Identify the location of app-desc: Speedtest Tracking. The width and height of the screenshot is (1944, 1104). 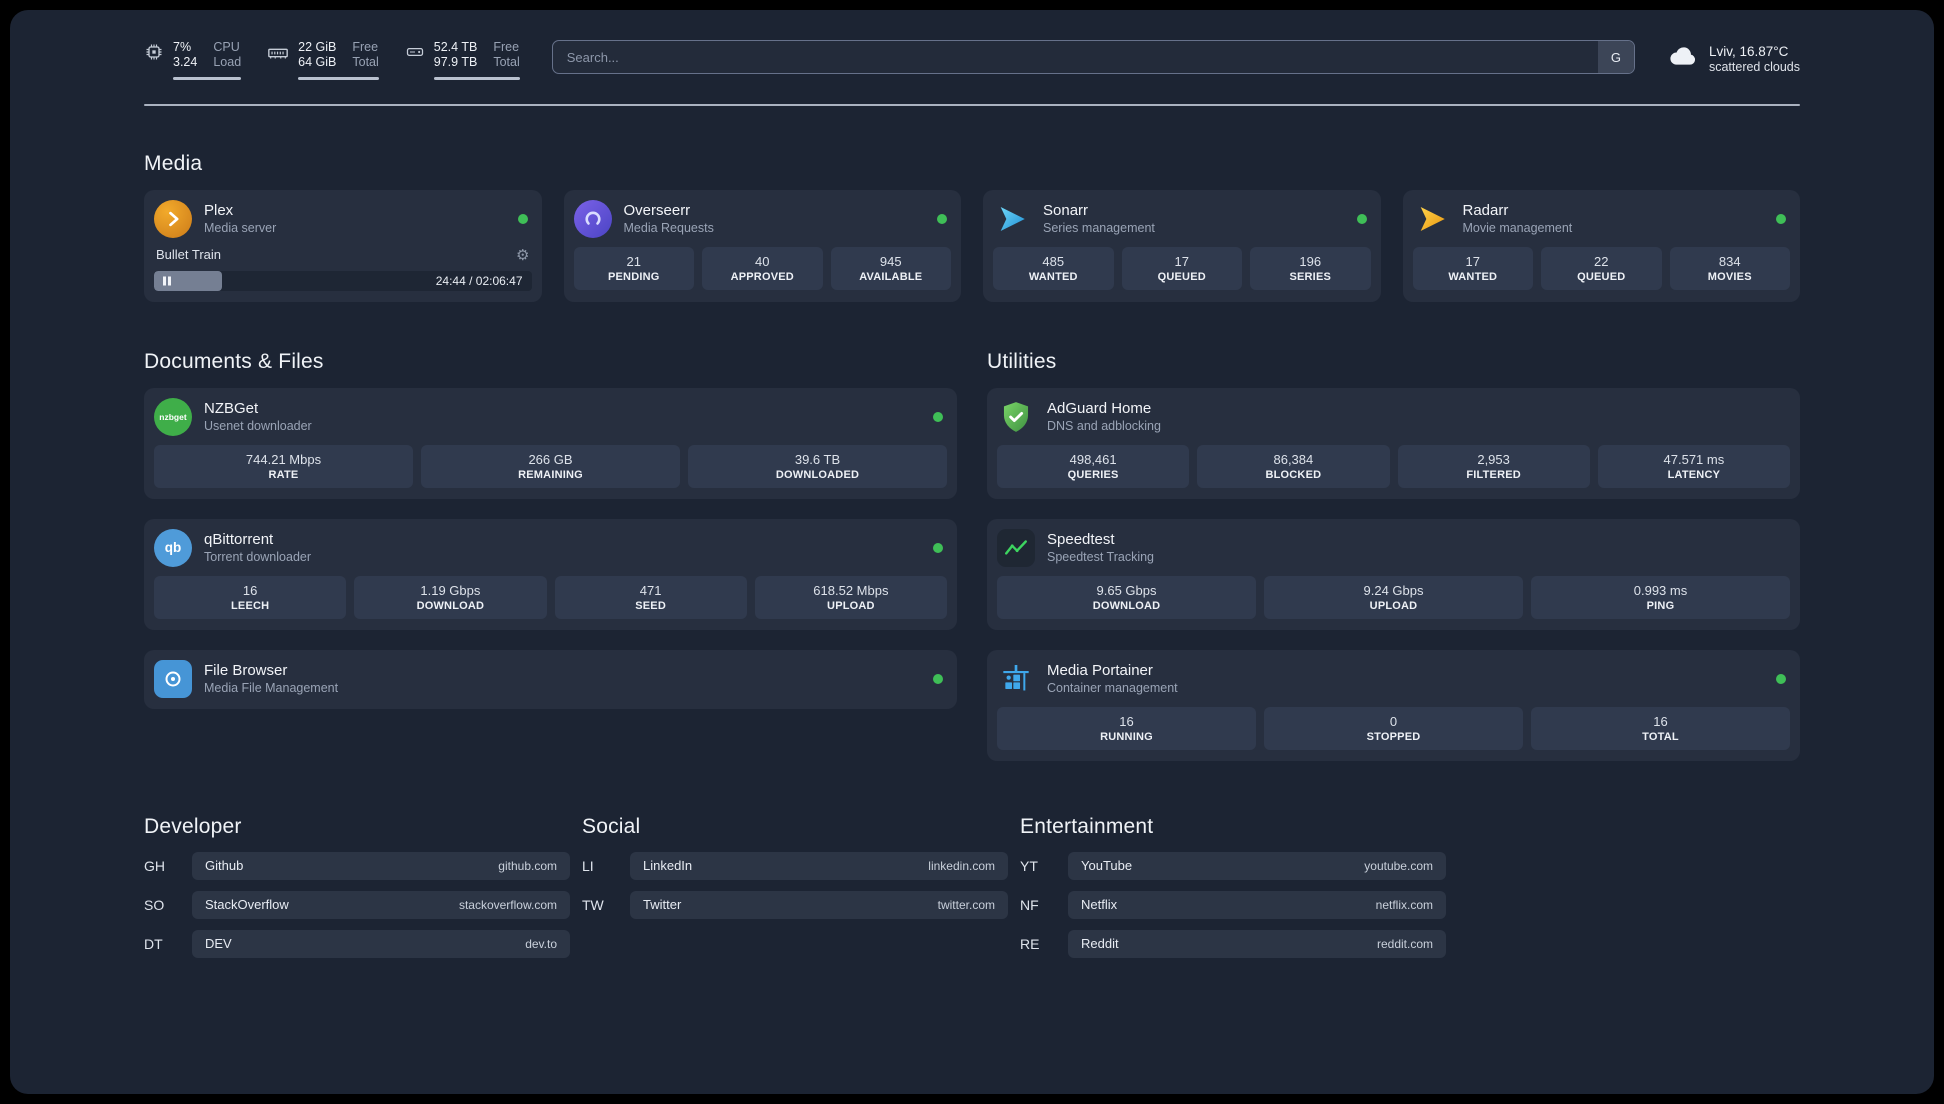
(1101, 556).